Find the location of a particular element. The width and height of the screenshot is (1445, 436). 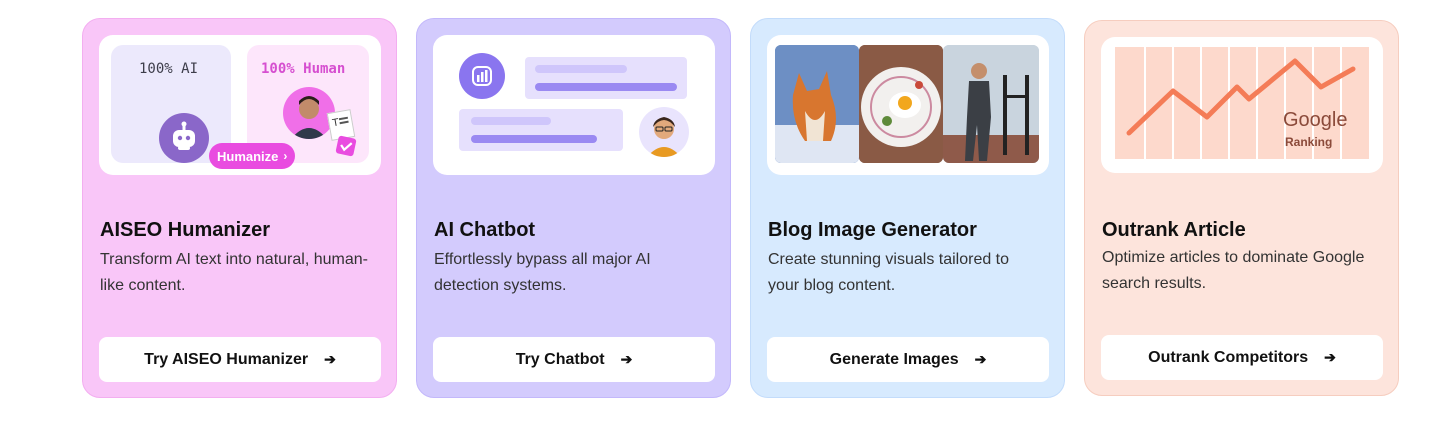

button-label: Generate Images is located at coordinates (894, 359).